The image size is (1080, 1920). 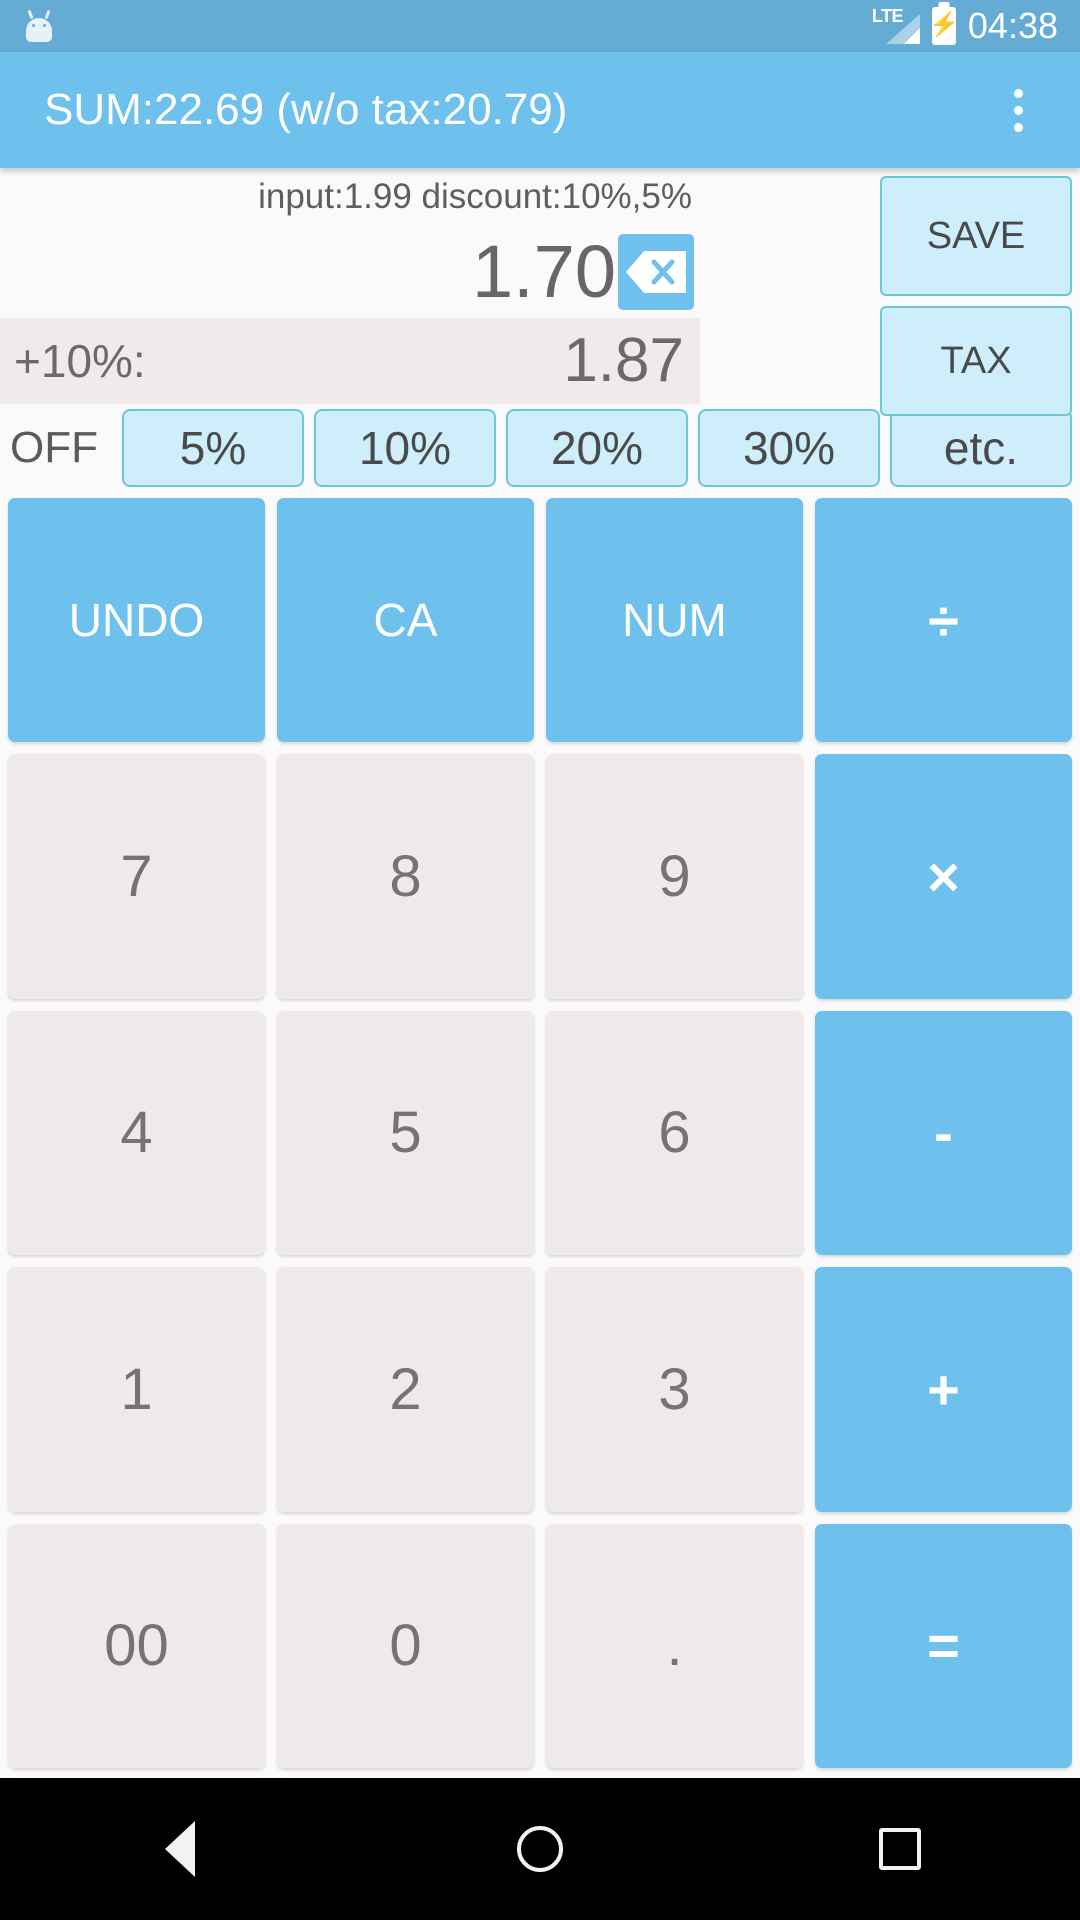 I want to click on signal-bars-icon: LTE, so click(x=896, y=26).